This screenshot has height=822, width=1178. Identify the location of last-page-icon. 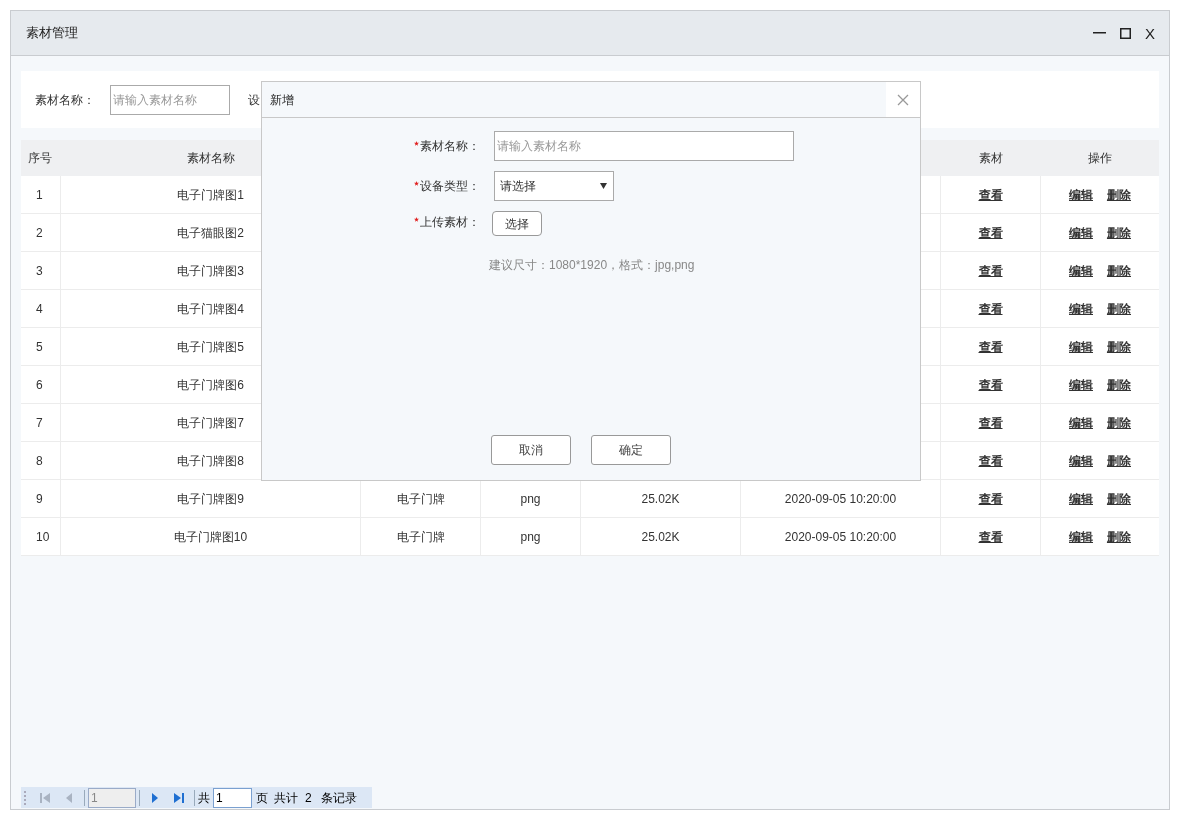
(179, 797).